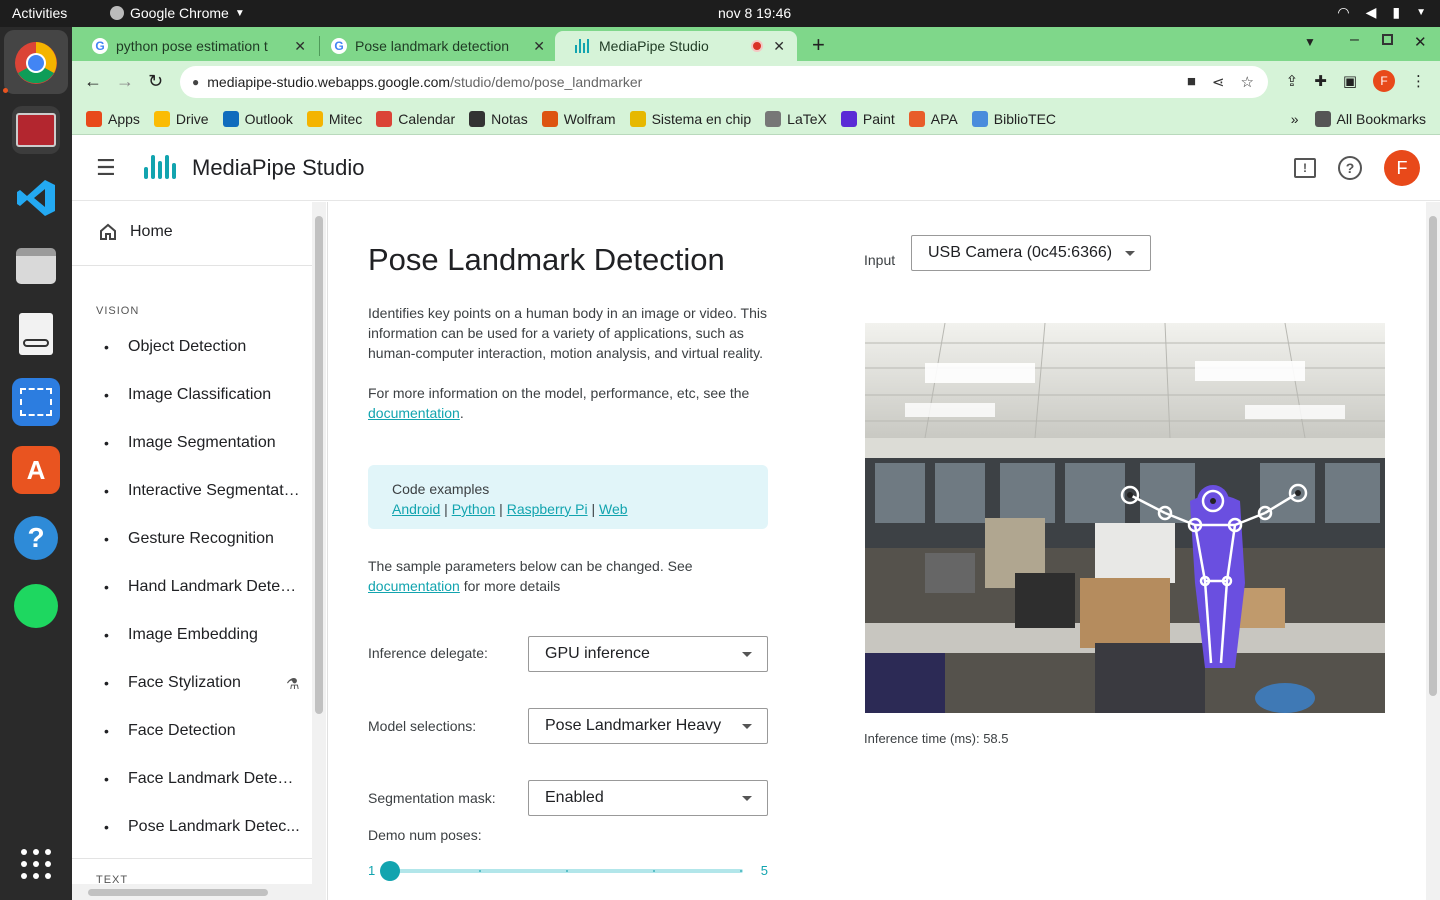  What do you see at coordinates (181, 118) in the screenshot?
I see `bookmark-item: Drive` at bounding box center [181, 118].